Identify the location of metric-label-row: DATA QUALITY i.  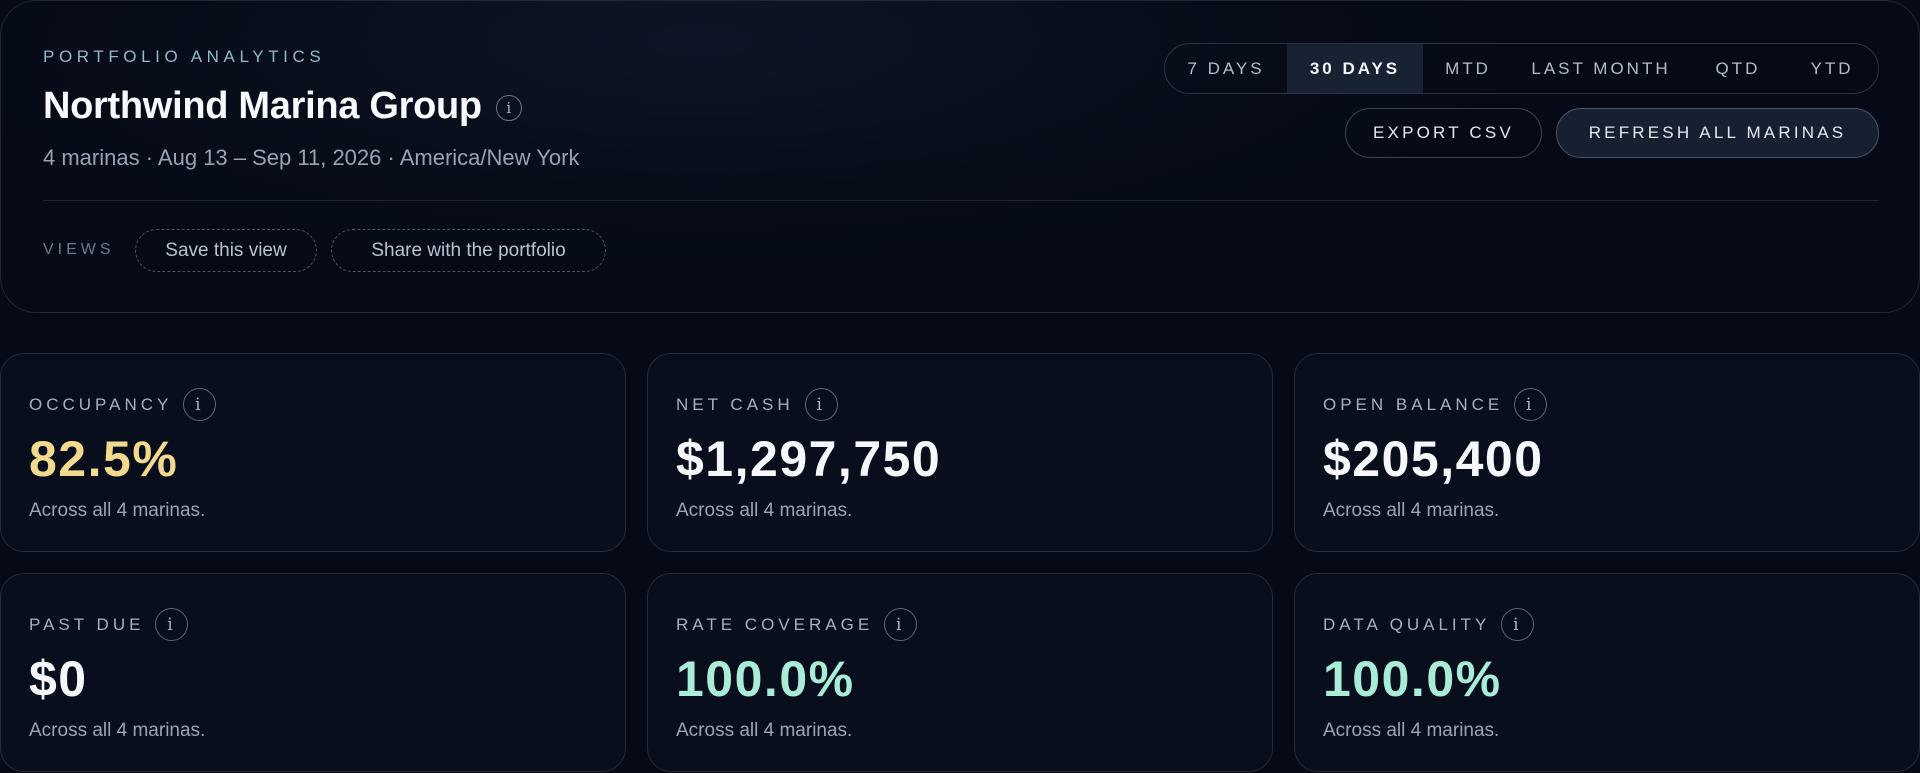
(1429, 624).